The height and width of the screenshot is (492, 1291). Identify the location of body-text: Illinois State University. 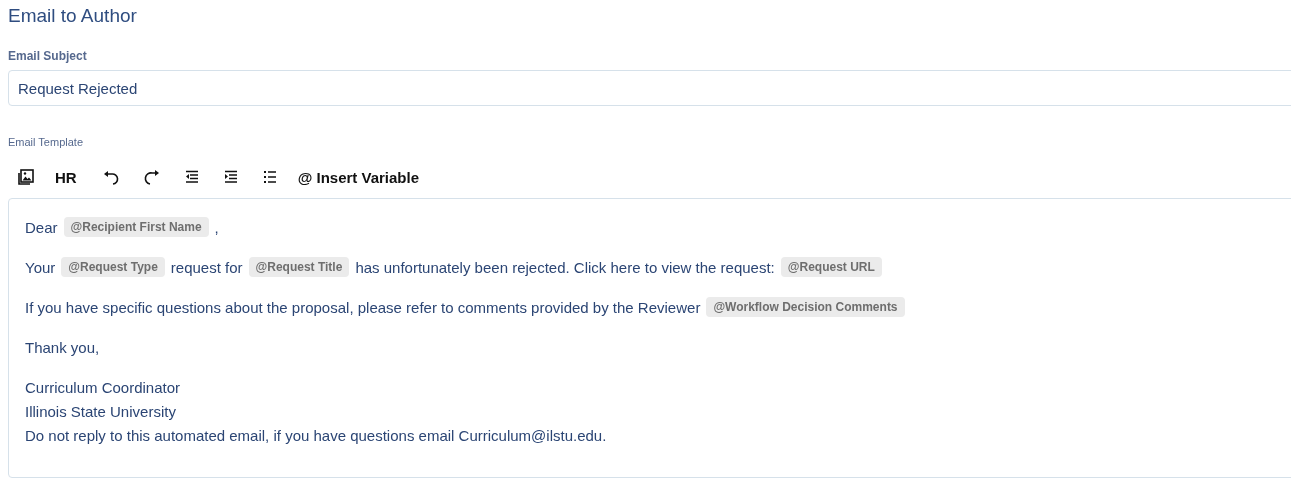
(100, 411).